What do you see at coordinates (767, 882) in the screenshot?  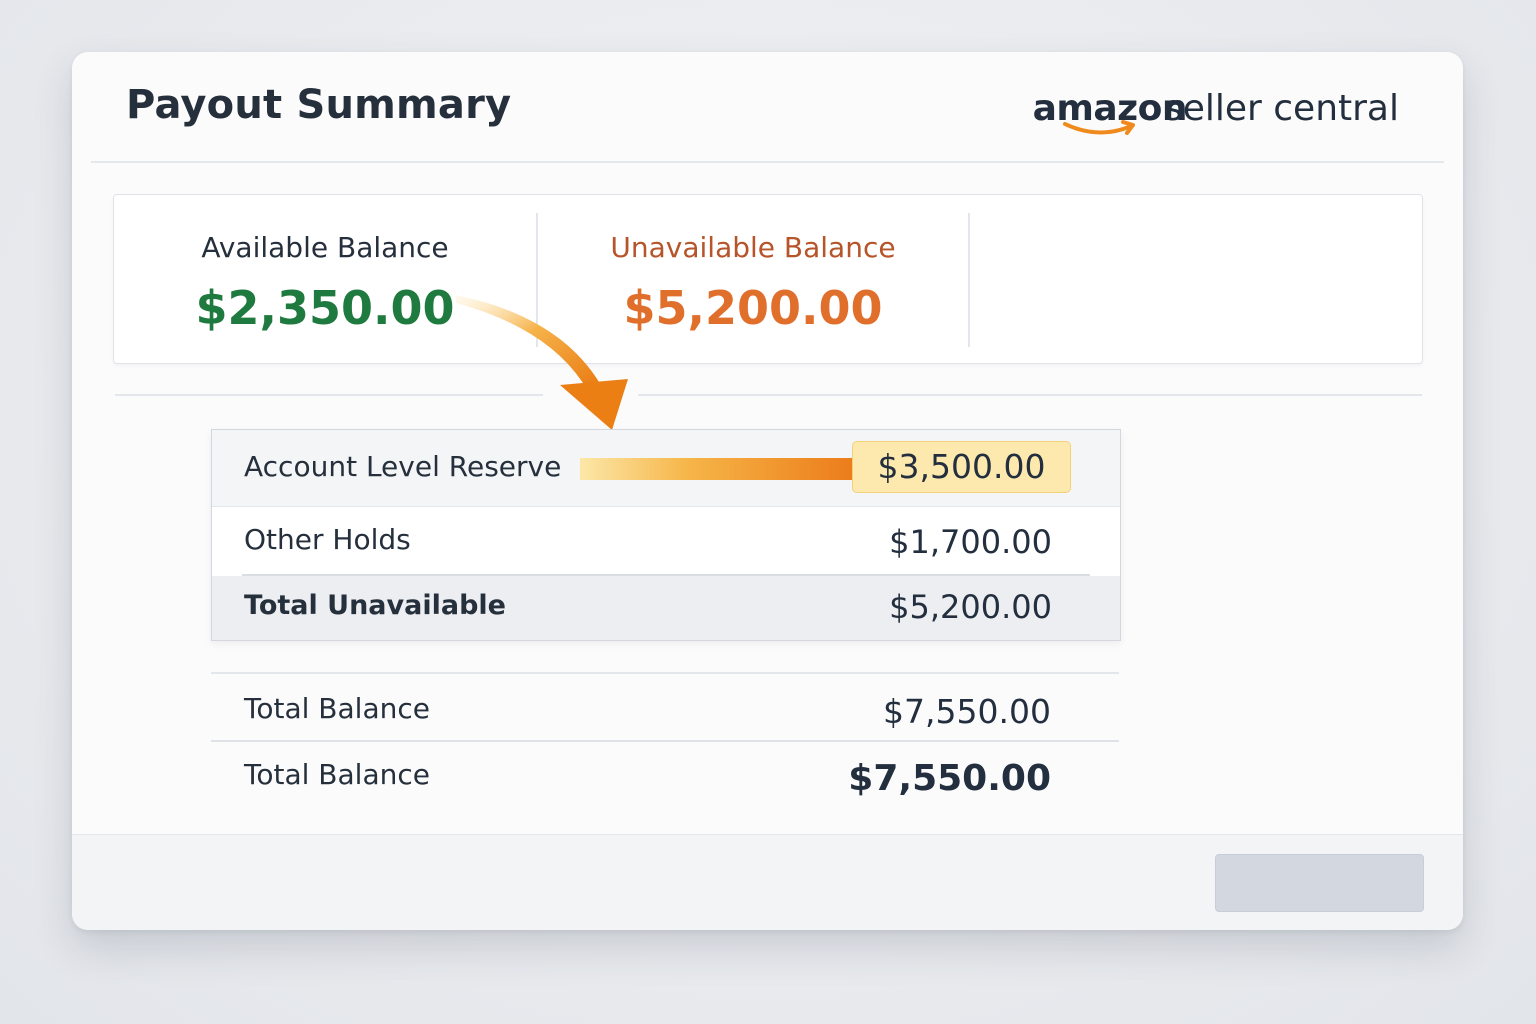 I see `card-footer` at bounding box center [767, 882].